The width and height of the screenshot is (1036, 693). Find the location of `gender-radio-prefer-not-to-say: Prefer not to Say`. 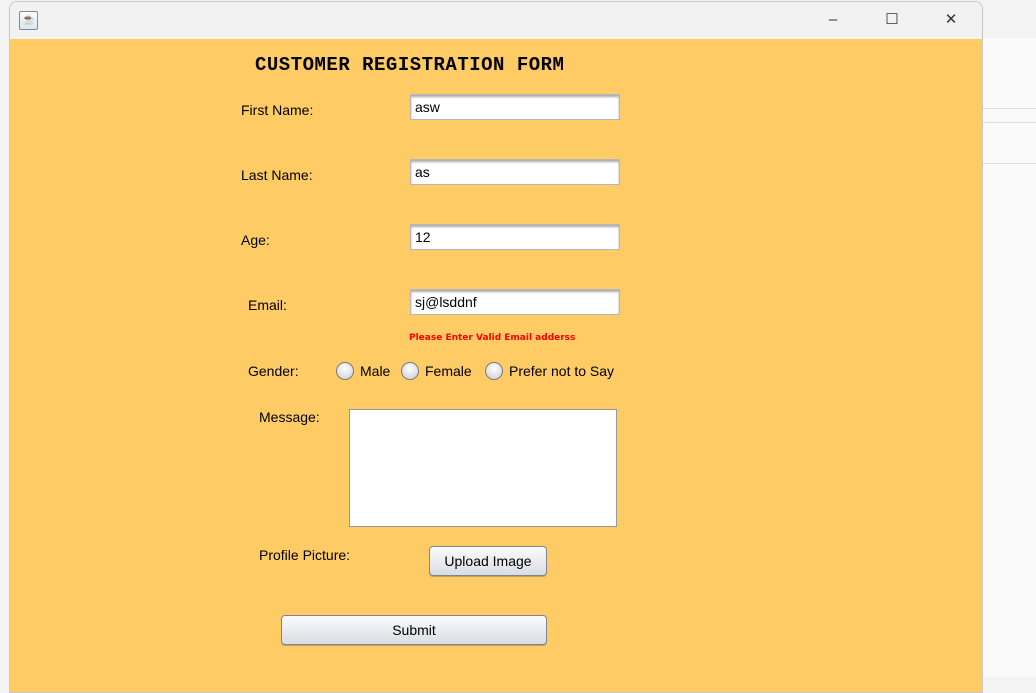

gender-radio-prefer-not-to-say: Prefer not to Say is located at coordinates (549, 371).